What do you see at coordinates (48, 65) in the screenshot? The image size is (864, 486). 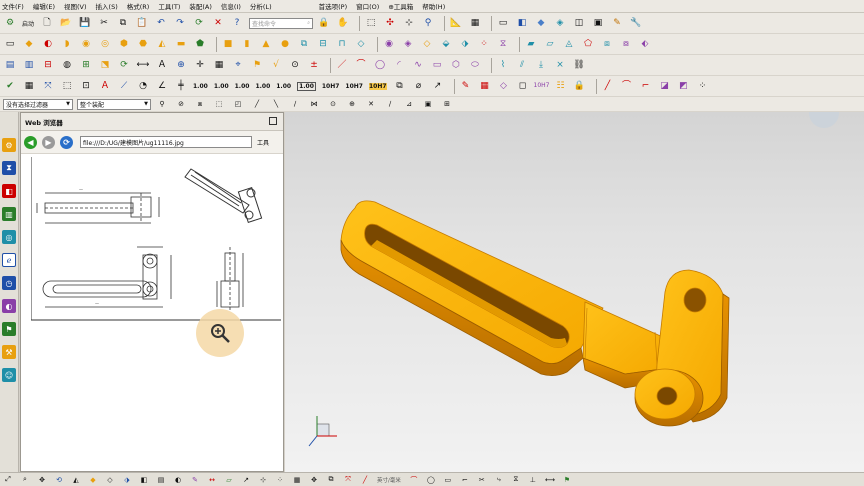 I see `section-view-icon: ⊟` at bounding box center [48, 65].